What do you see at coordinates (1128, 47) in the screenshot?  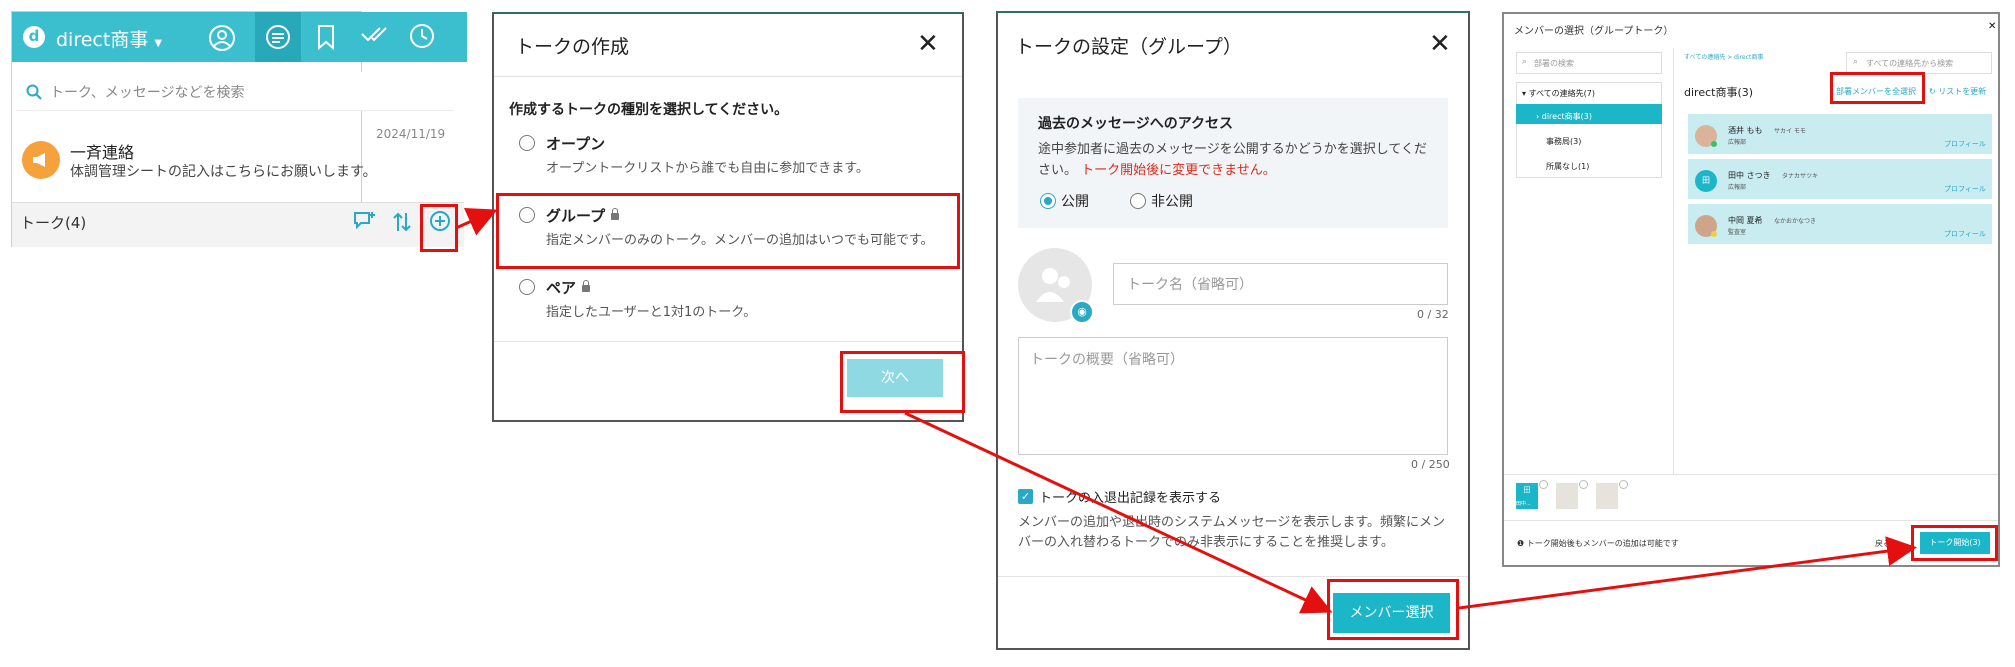 I see `dialog-title: トークの設定（グループ）` at bounding box center [1128, 47].